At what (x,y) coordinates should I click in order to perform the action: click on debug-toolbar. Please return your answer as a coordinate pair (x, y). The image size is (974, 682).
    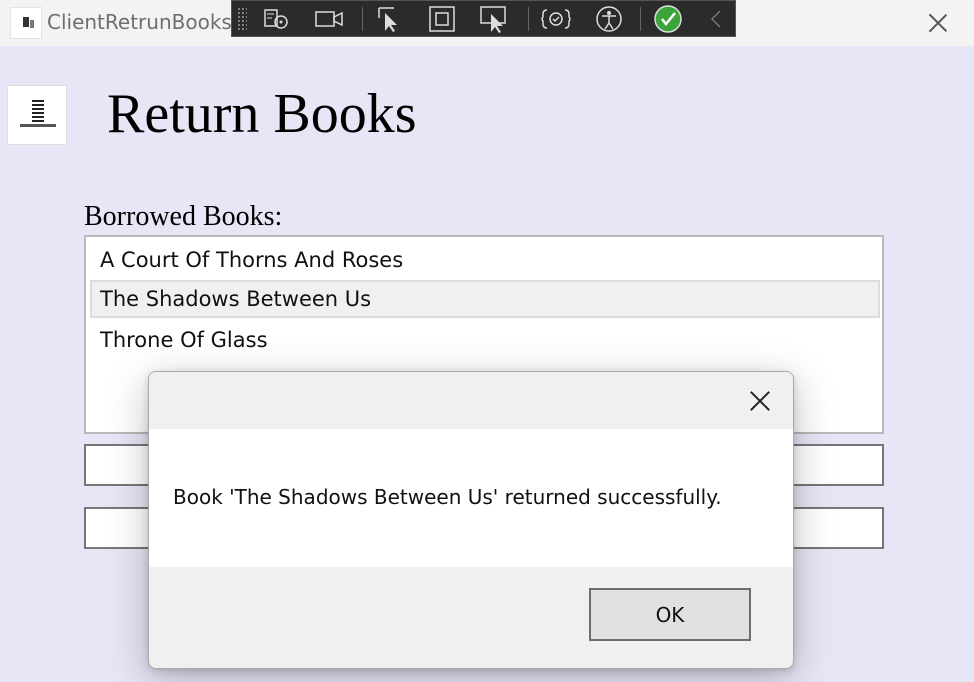
    Looking at the image, I should click on (483, 18).